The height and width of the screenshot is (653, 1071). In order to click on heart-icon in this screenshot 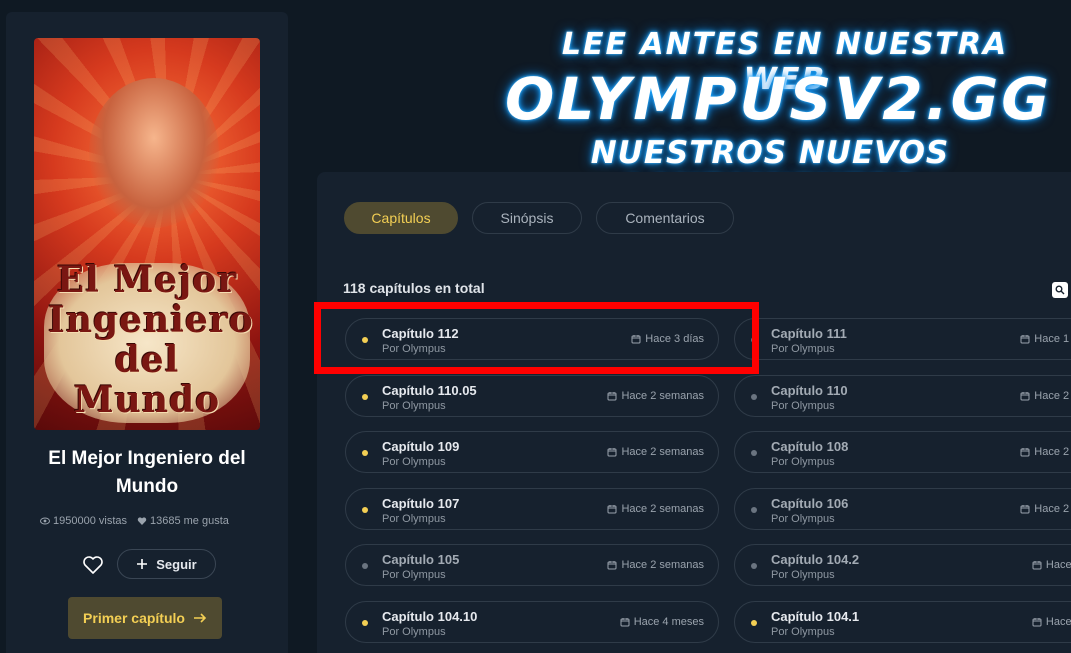, I will do `click(93, 565)`.